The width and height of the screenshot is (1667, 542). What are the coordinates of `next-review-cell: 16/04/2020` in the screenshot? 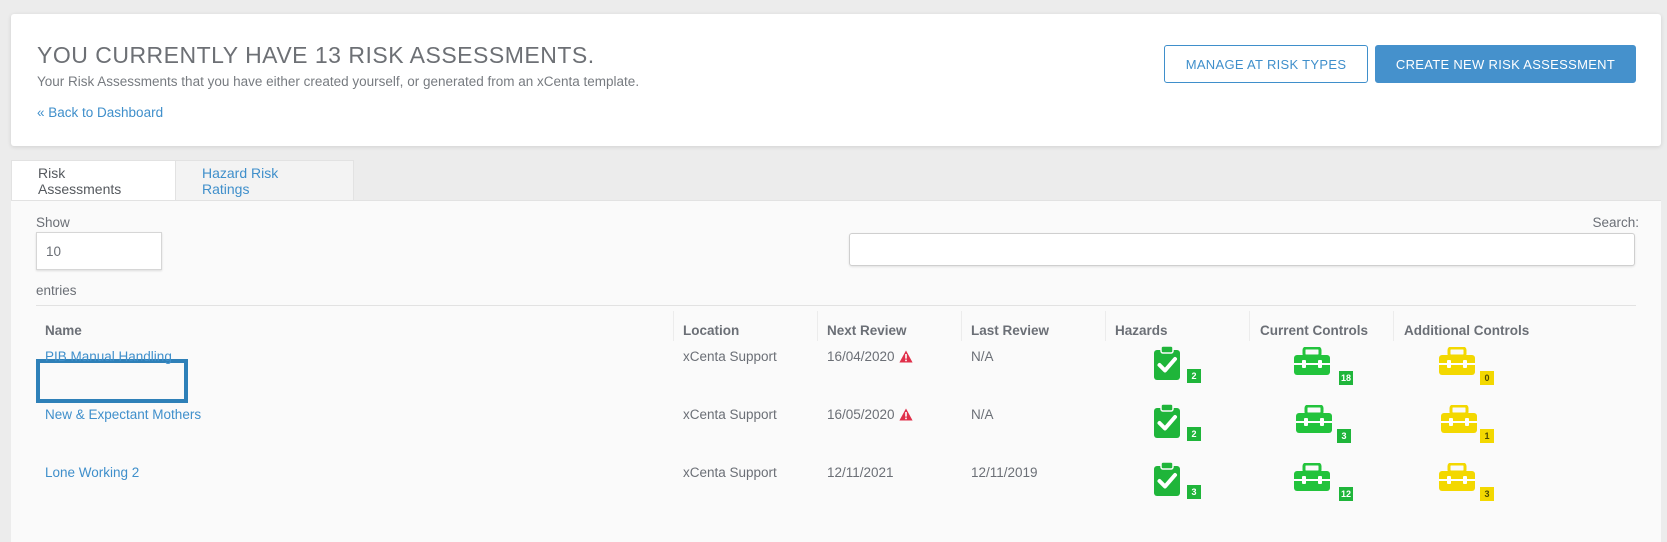 It's located at (870, 356).